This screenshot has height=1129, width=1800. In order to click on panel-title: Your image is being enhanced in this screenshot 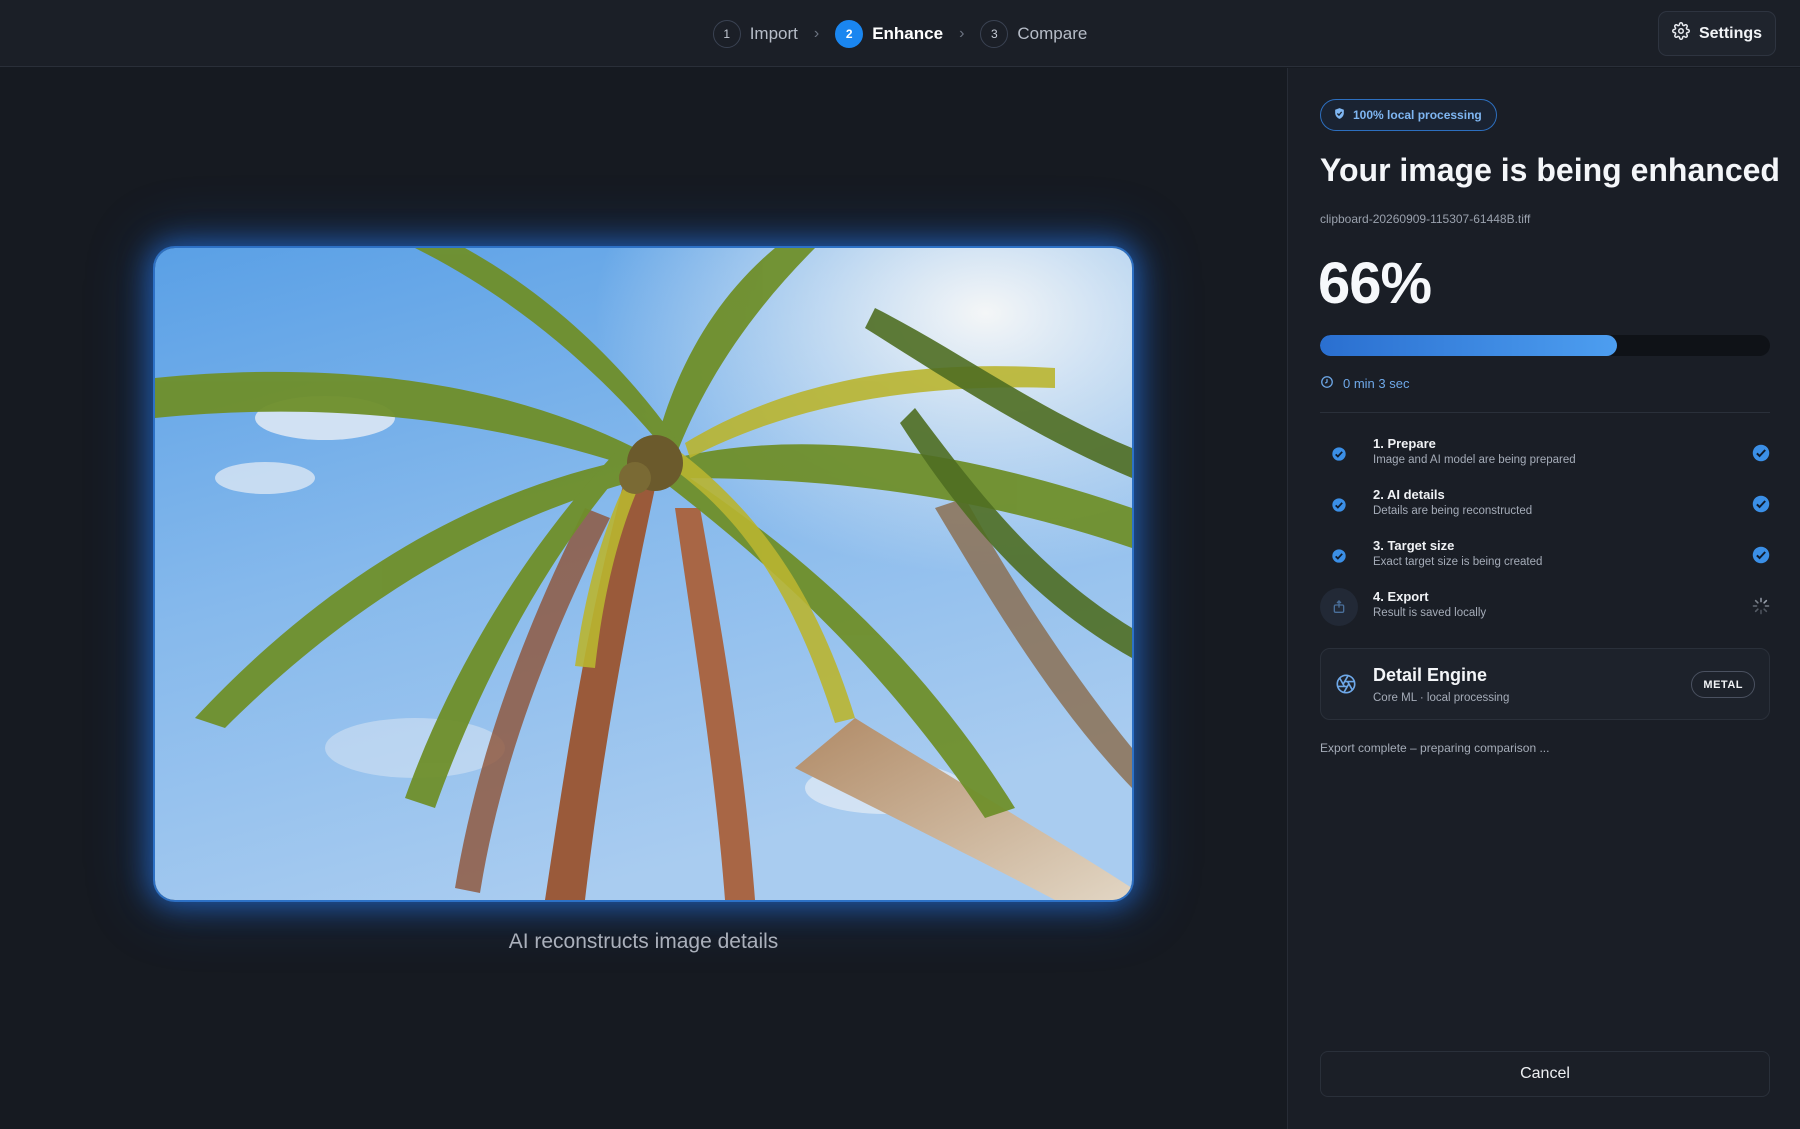, I will do `click(1550, 170)`.